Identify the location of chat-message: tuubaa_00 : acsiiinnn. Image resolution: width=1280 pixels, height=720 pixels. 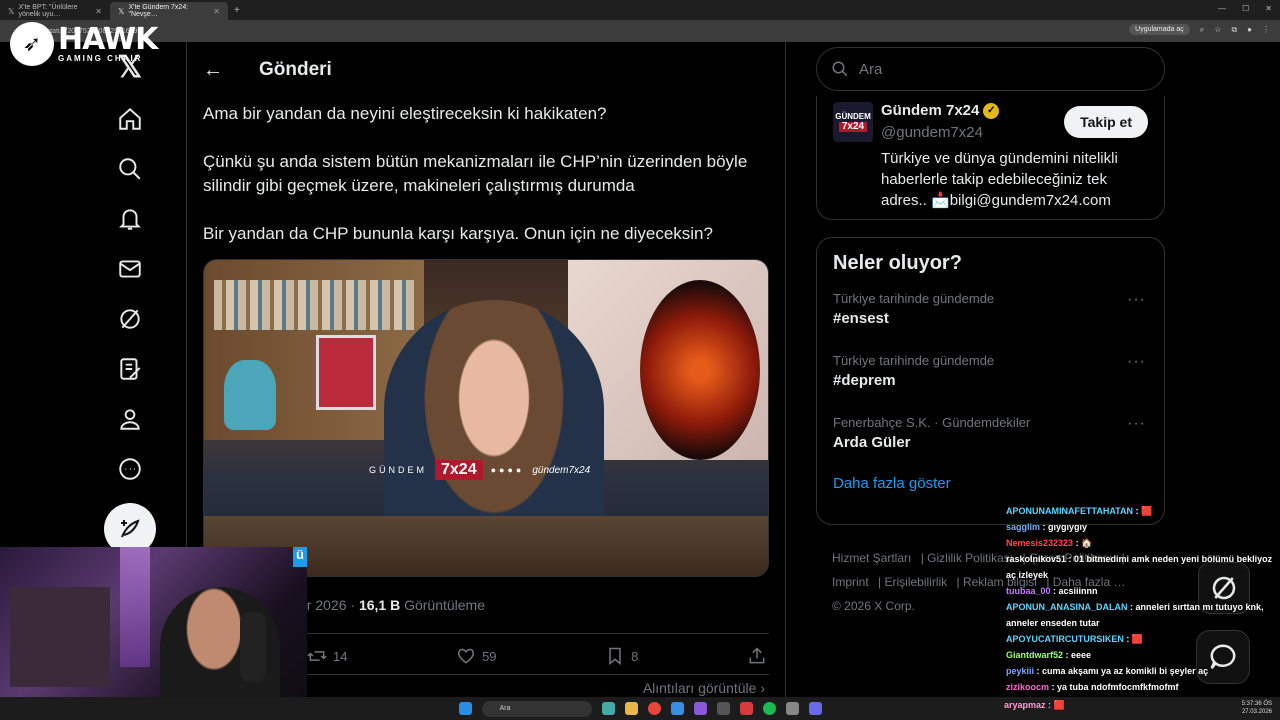
(1052, 591).